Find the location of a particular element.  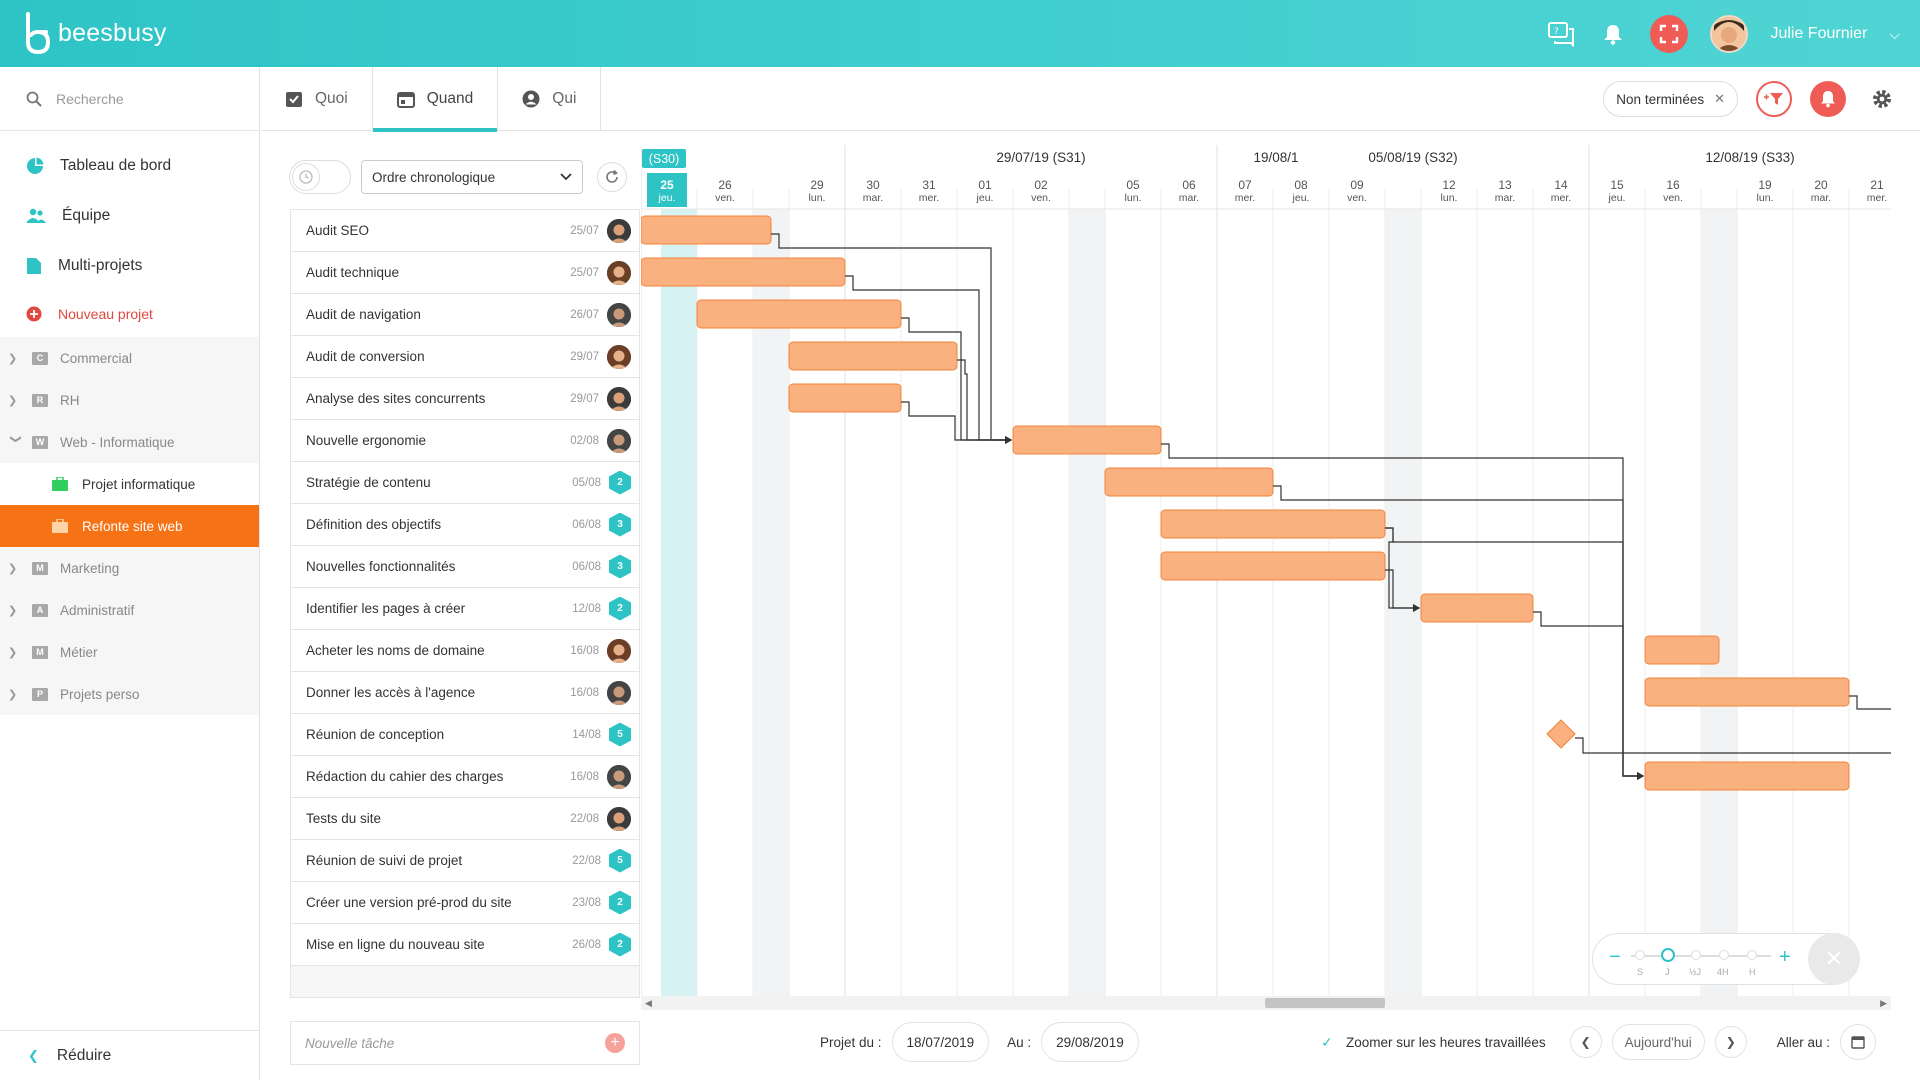

task-row: Tests du site 22/08 is located at coordinates (465, 819).